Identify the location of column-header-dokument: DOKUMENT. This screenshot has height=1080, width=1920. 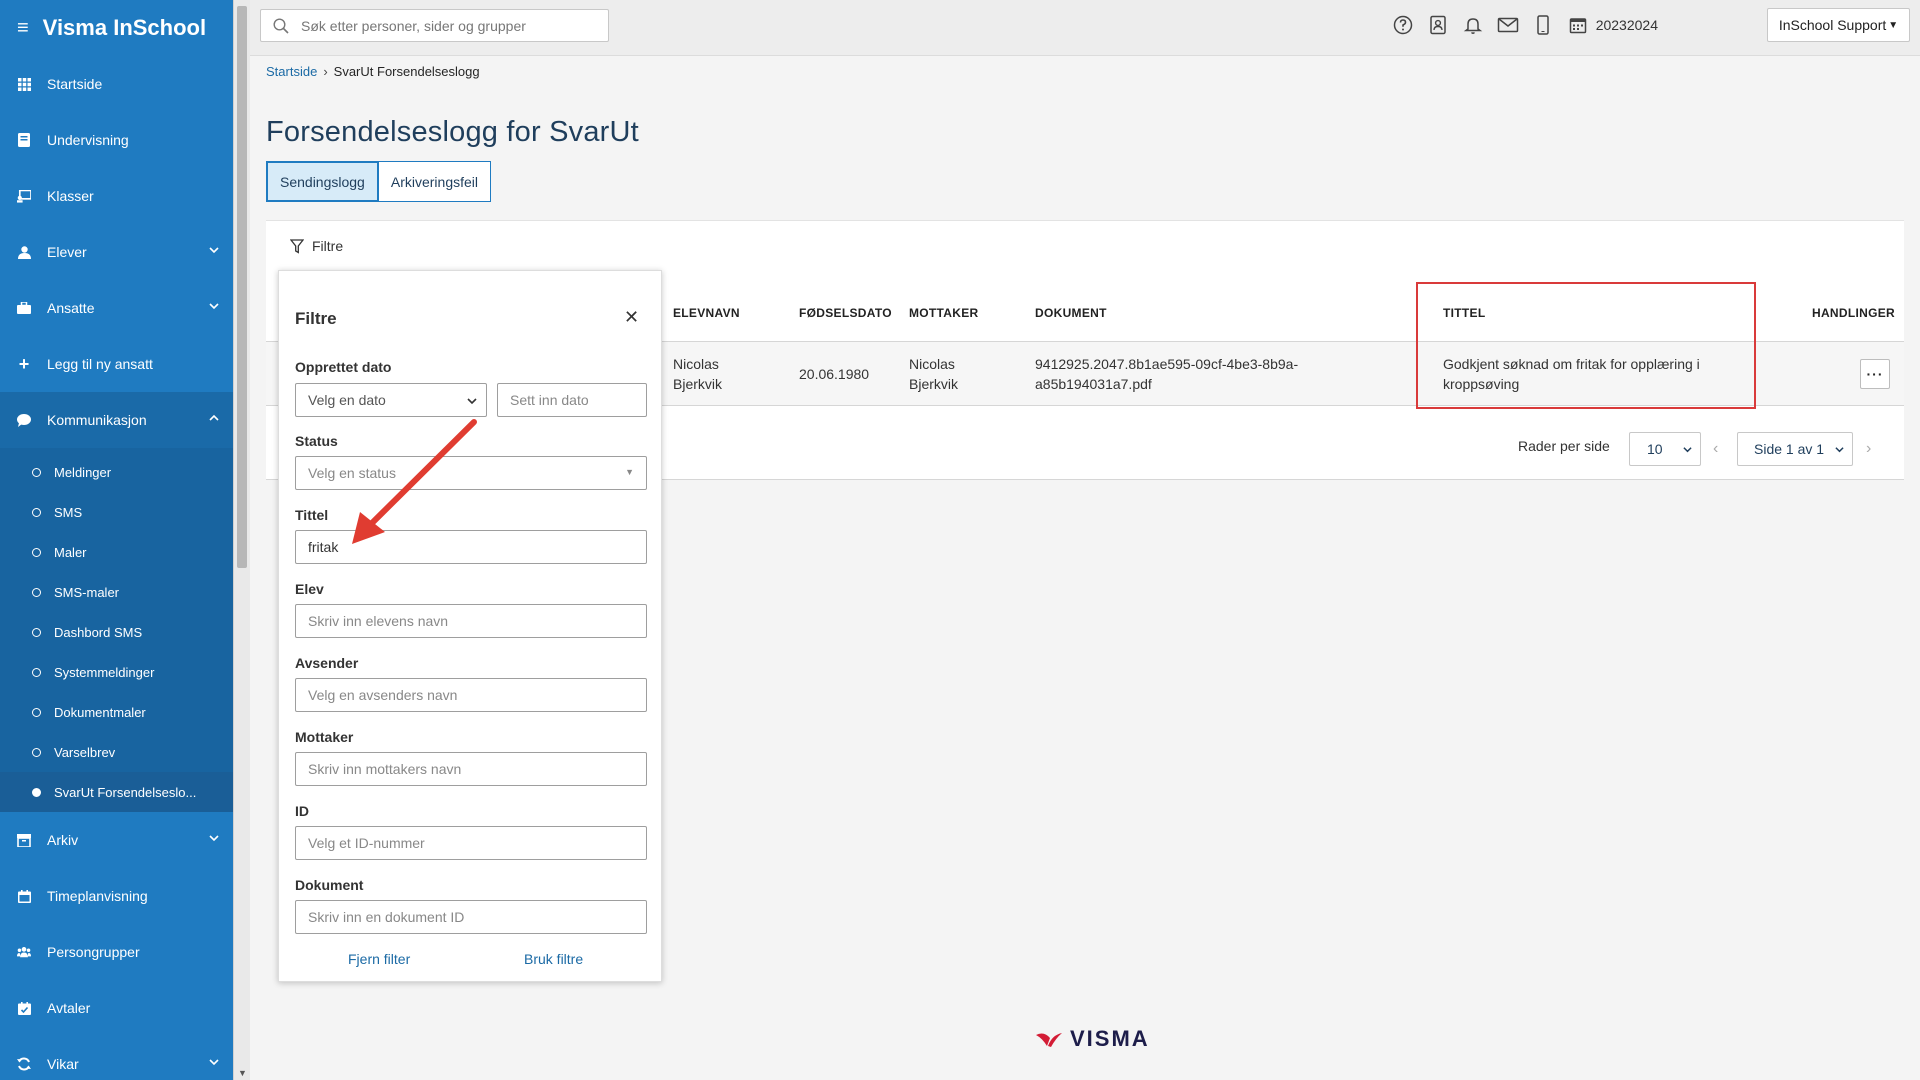
(1071, 313).